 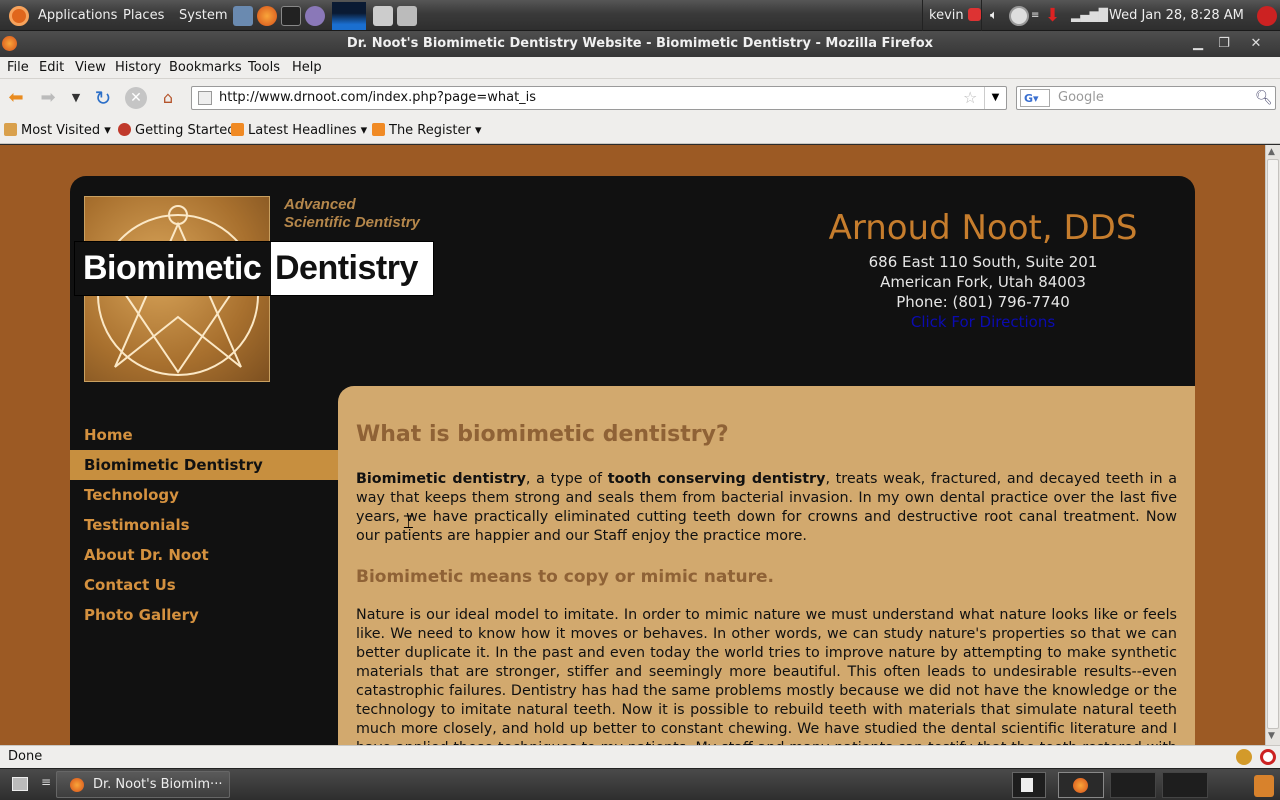 What do you see at coordinates (203, 15) in the screenshot?
I see `system-menu: System` at bounding box center [203, 15].